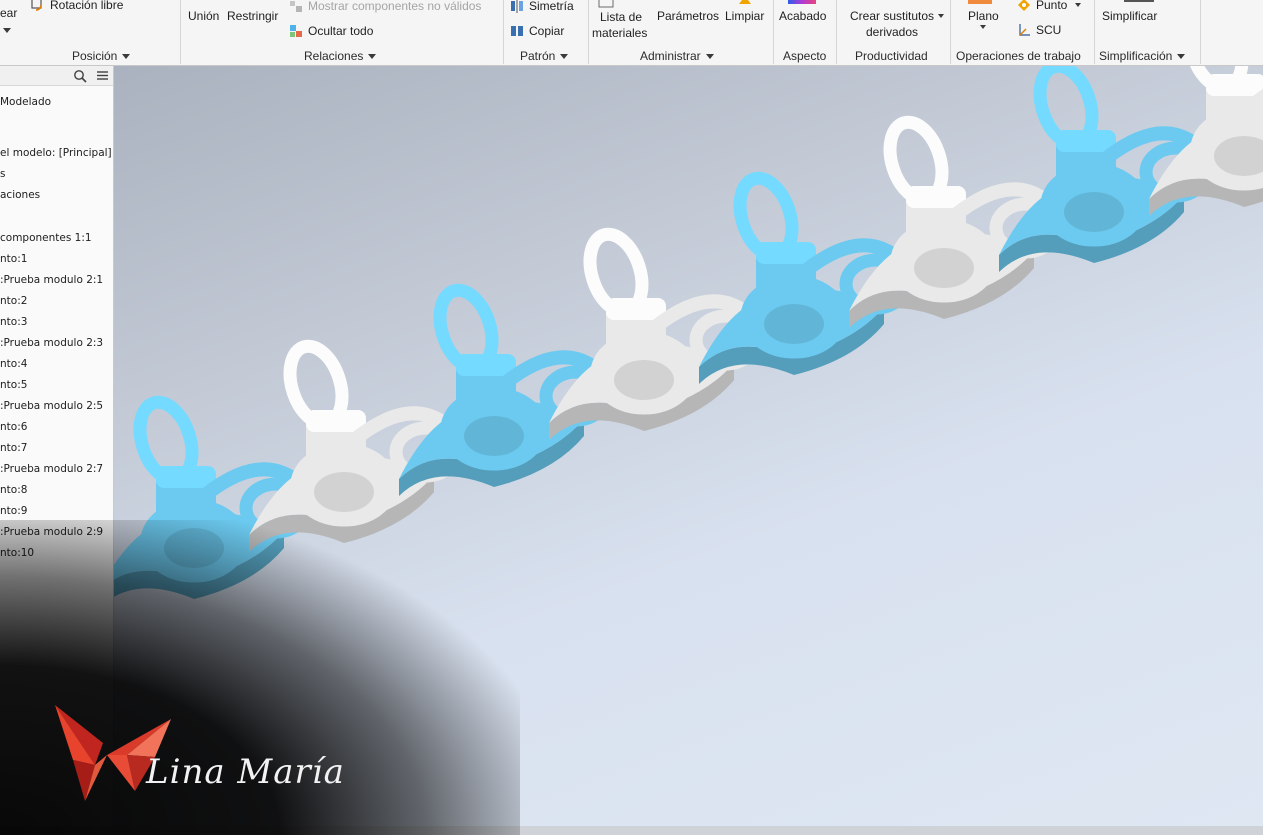  I want to click on panel-simplificacion: Simplificación, so click(1142, 56).